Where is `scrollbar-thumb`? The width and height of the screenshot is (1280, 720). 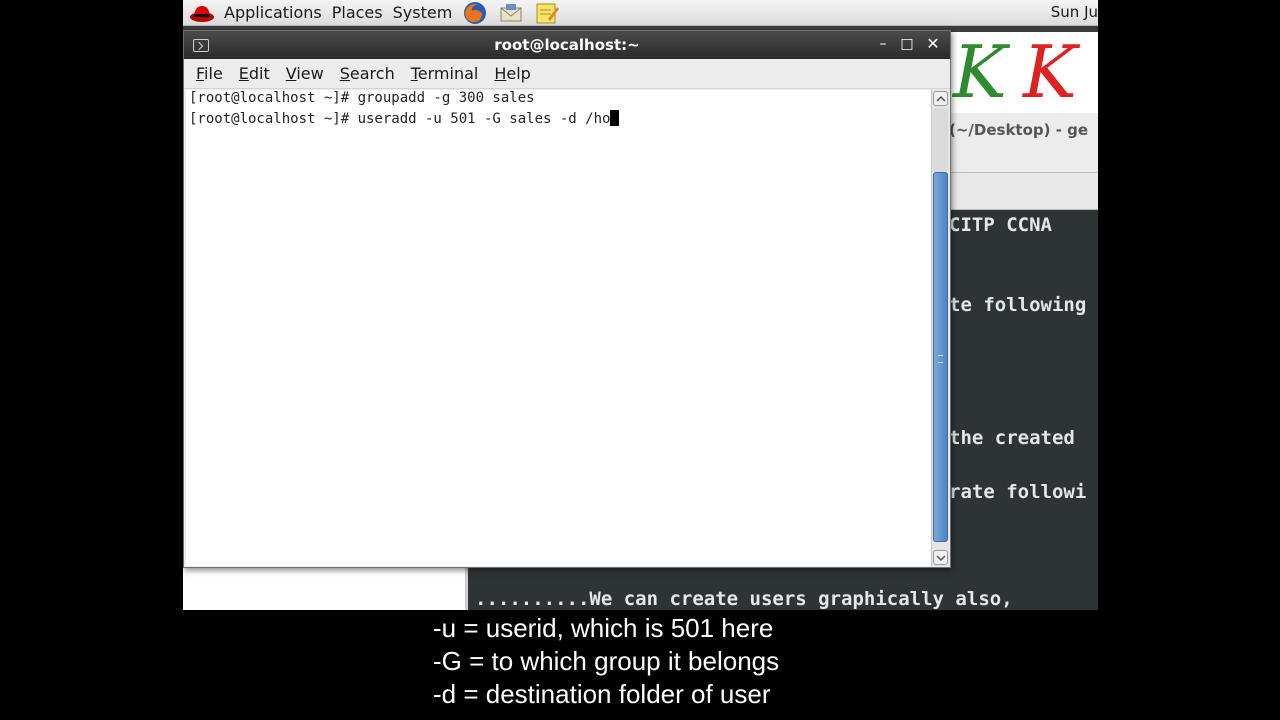 scrollbar-thumb is located at coordinates (940, 357).